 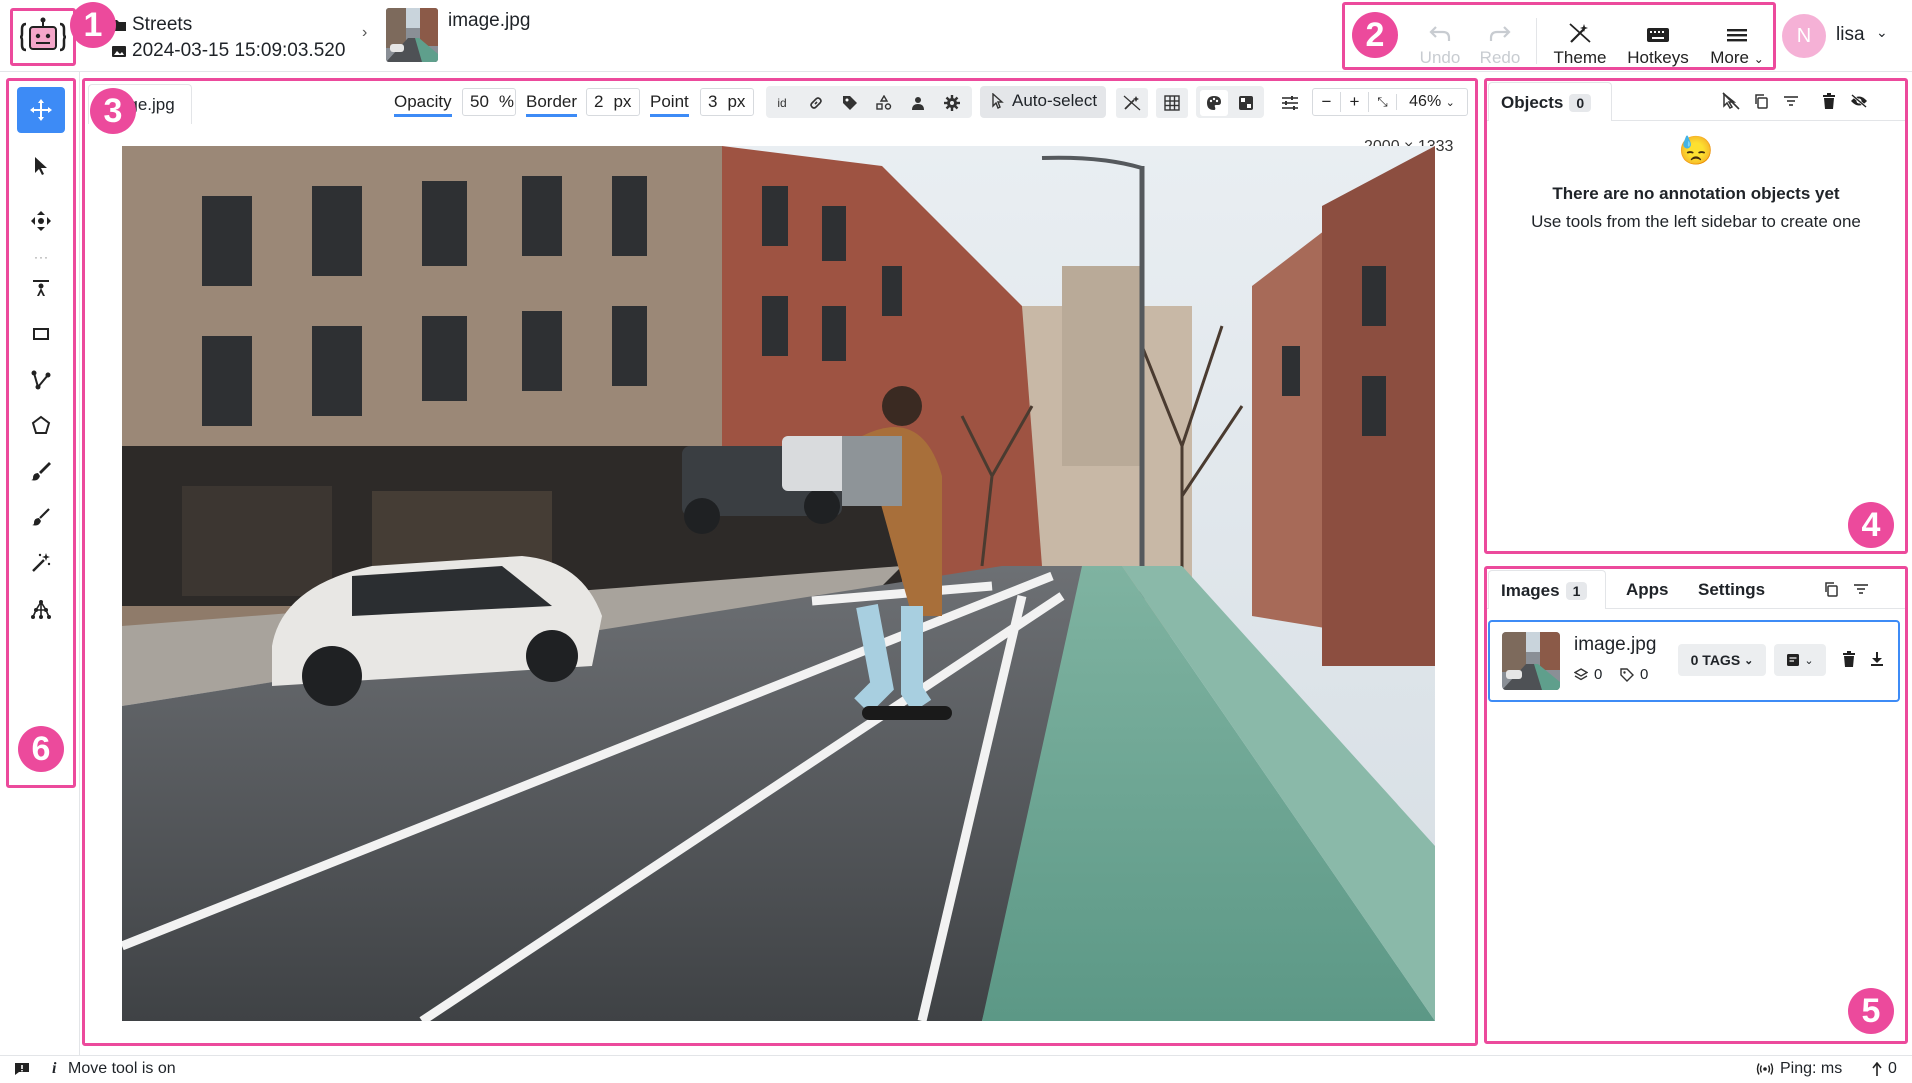 What do you see at coordinates (41, 471) in the screenshot?
I see `brush-tool-button` at bounding box center [41, 471].